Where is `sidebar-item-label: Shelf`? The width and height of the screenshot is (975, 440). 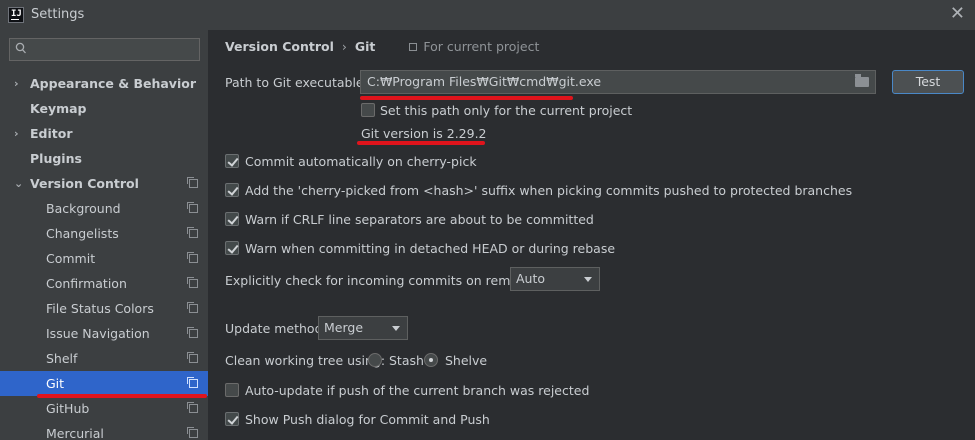
sidebar-item-label: Shelf is located at coordinates (62, 358).